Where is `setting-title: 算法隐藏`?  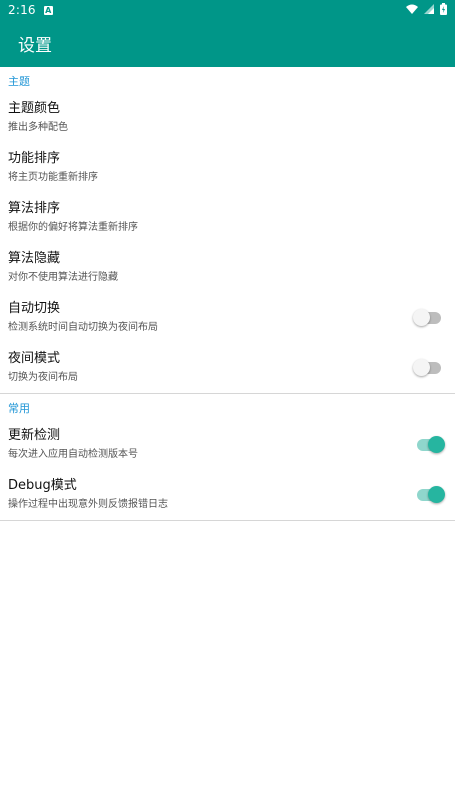
setting-title: 算法隐藏 is located at coordinates (34, 258).